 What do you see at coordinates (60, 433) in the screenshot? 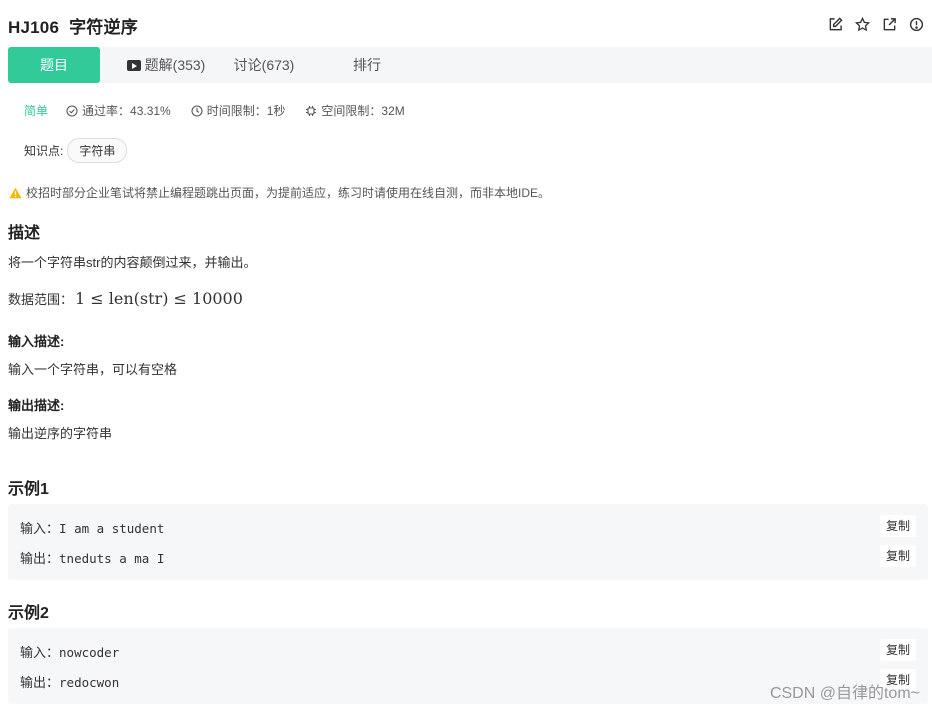
I see `output-desc-text: 输出逆序的字符串` at bounding box center [60, 433].